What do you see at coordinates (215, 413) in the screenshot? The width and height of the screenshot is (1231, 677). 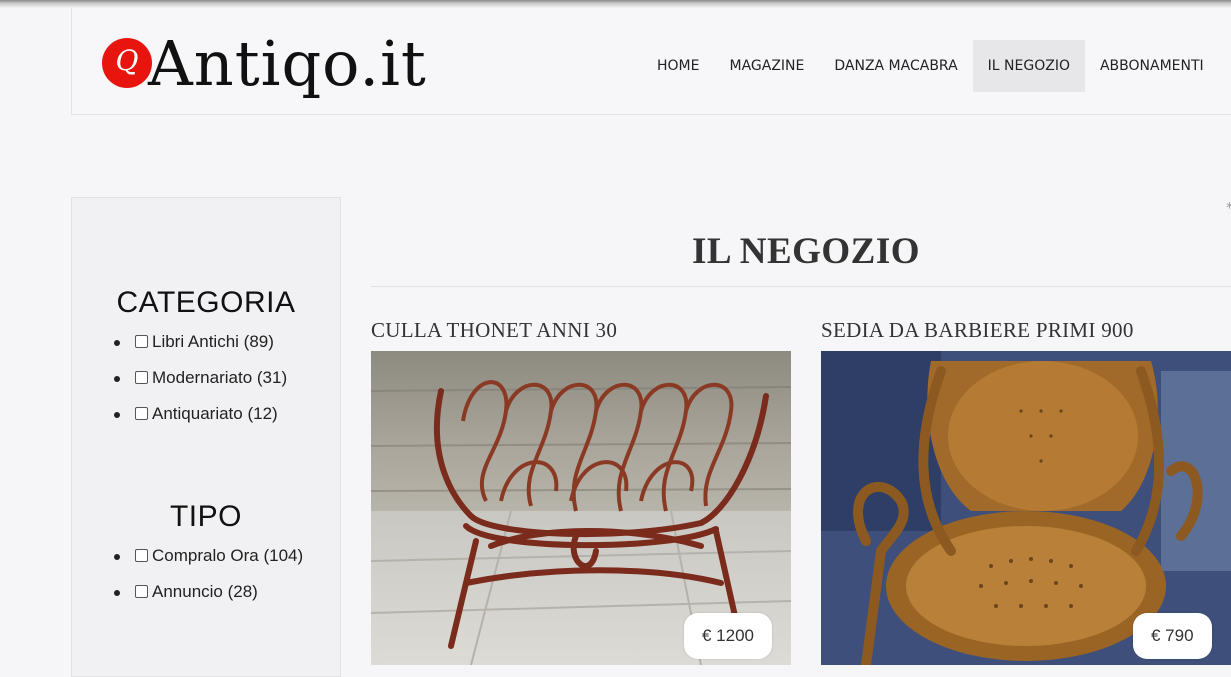 I see `filter-label: Antiquariato (12)` at bounding box center [215, 413].